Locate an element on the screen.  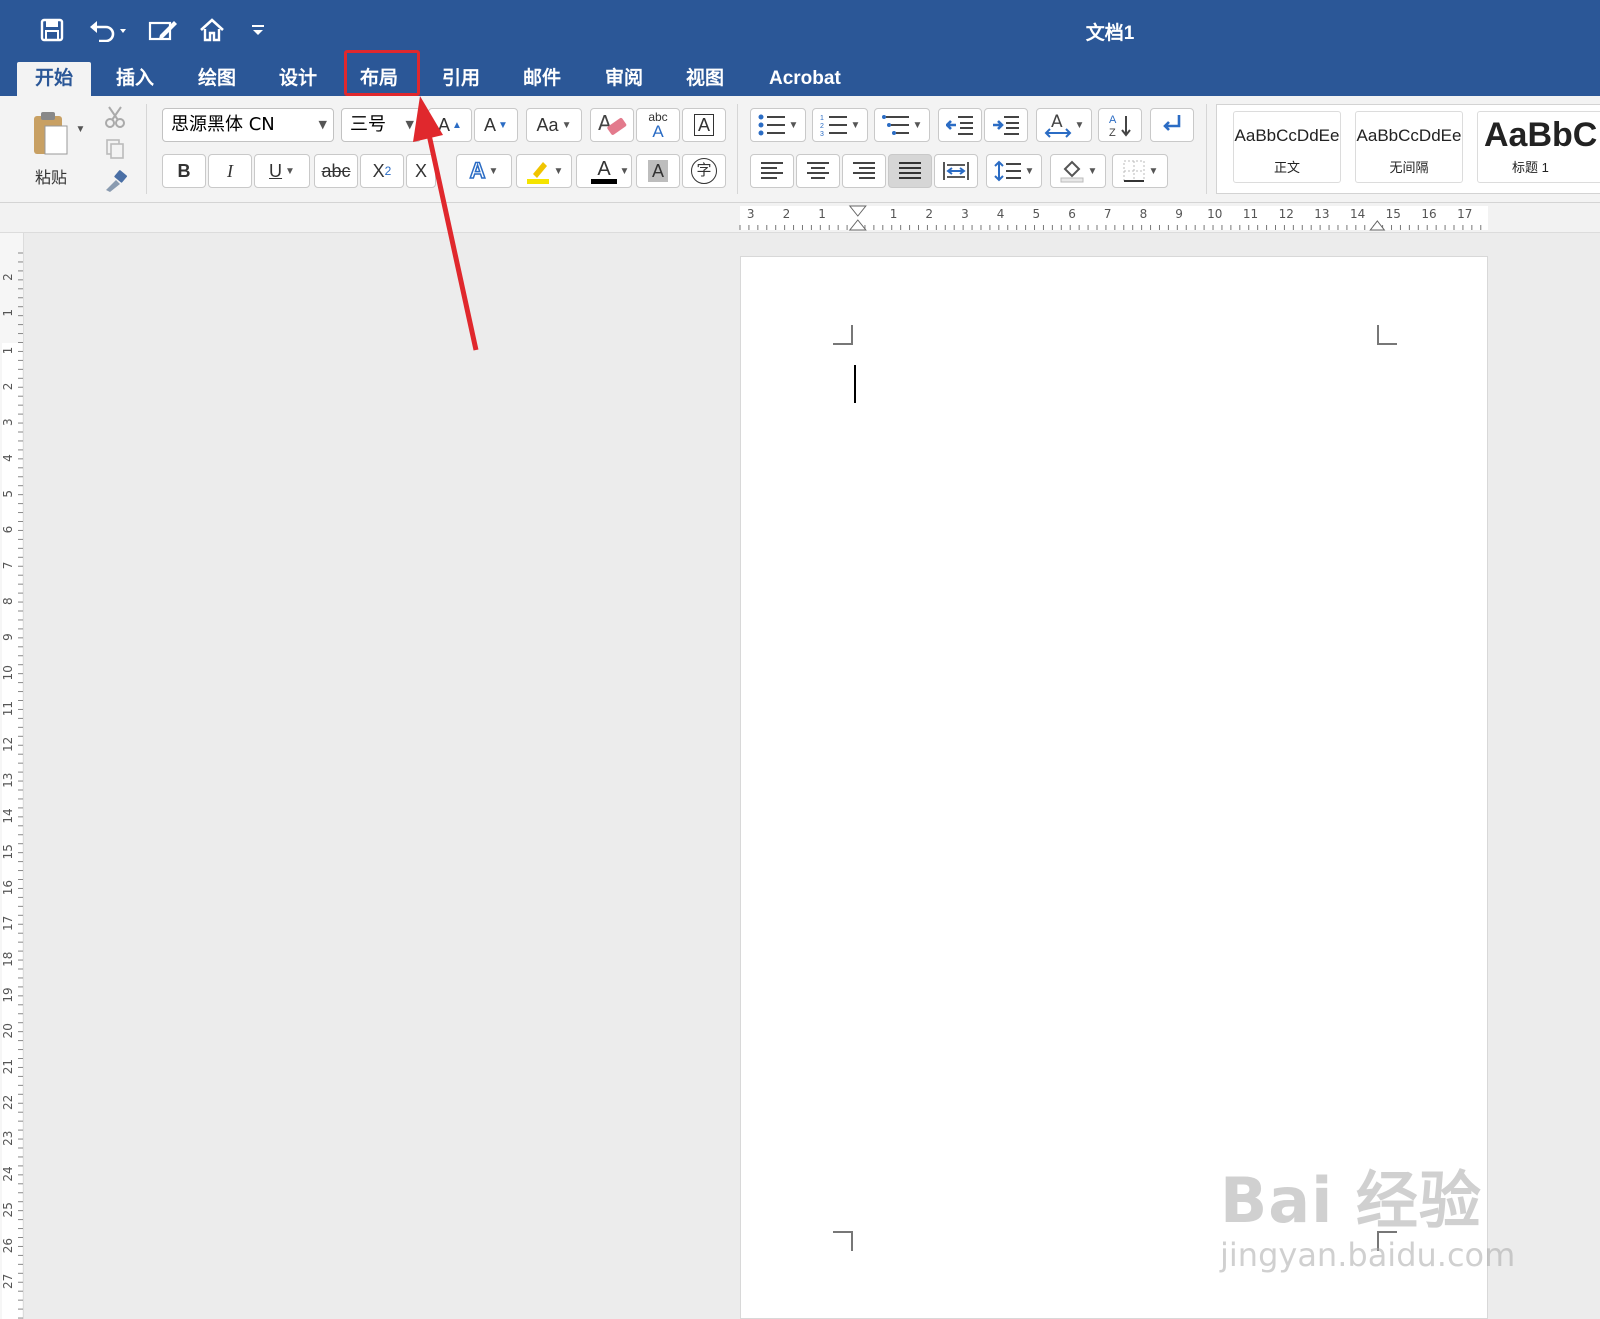
bullets-button: ▼ is located at coordinates (778, 125).